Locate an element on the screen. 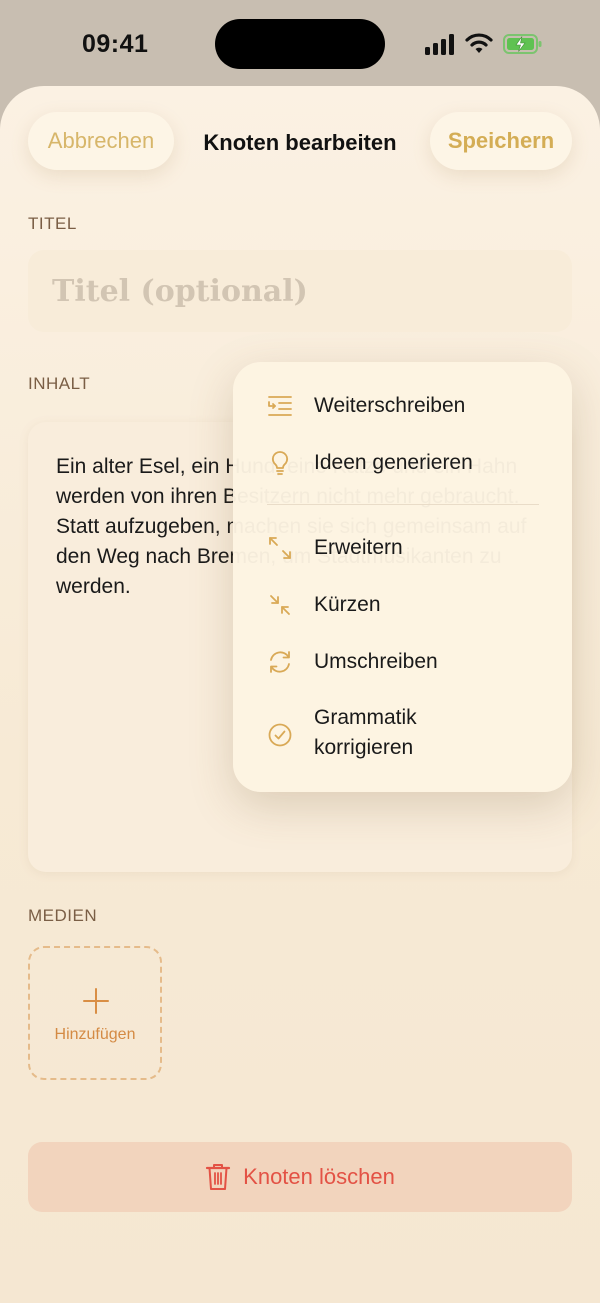 The height and width of the screenshot is (1303, 600). trash-icon is located at coordinates (218, 1177).